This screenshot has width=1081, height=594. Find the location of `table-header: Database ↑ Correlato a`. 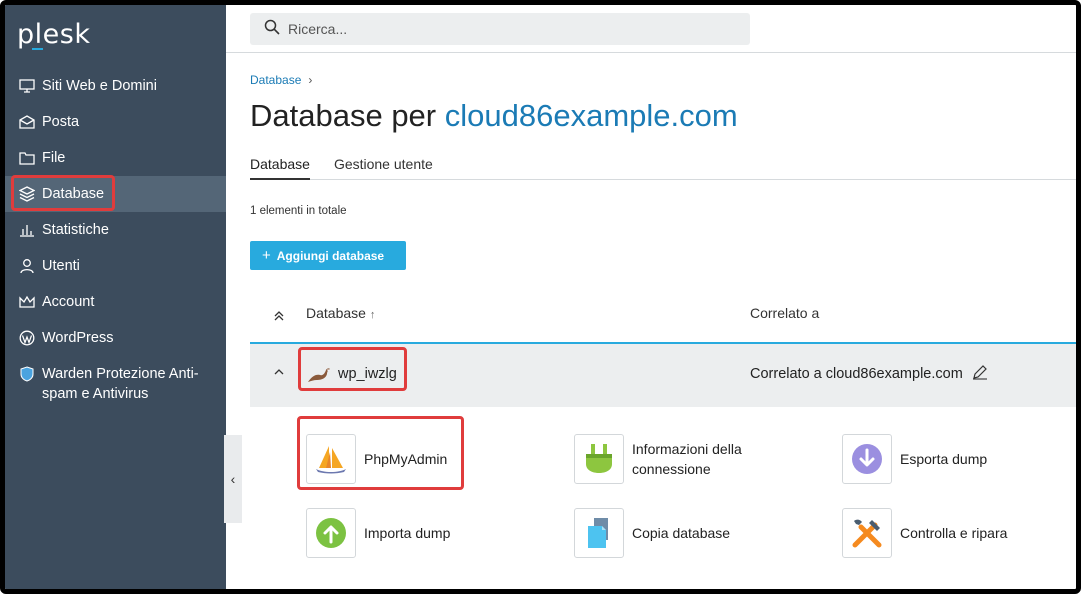

table-header: Database ↑ Correlato a is located at coordinates (663, 318).